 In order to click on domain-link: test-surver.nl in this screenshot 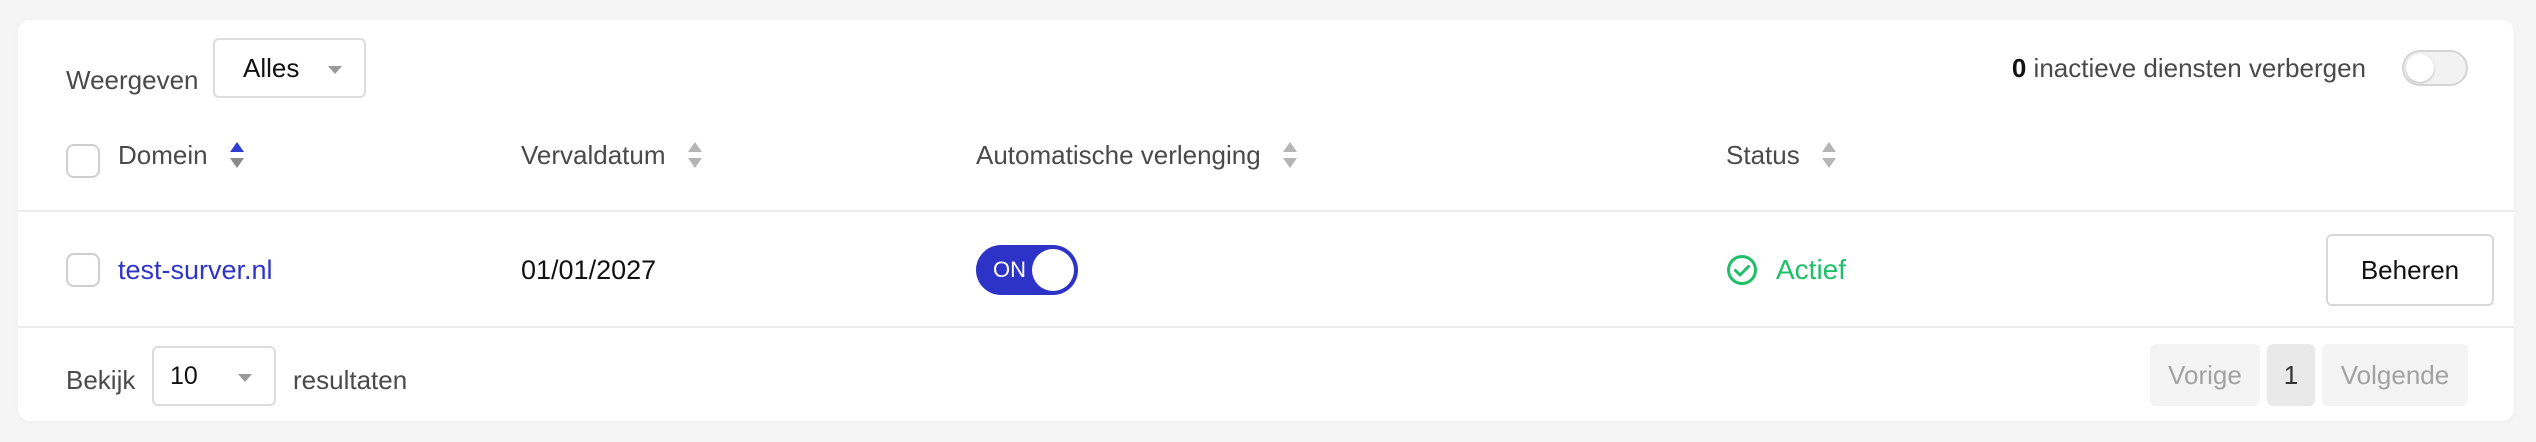, I will do `click(195, 270)`.